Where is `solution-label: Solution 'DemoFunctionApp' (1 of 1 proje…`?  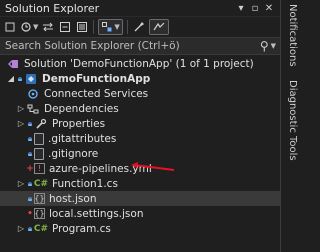
solution-label: Solution 'DemoFunctionApp' (1 of 1 proje… is located at coordinates (139, 63).